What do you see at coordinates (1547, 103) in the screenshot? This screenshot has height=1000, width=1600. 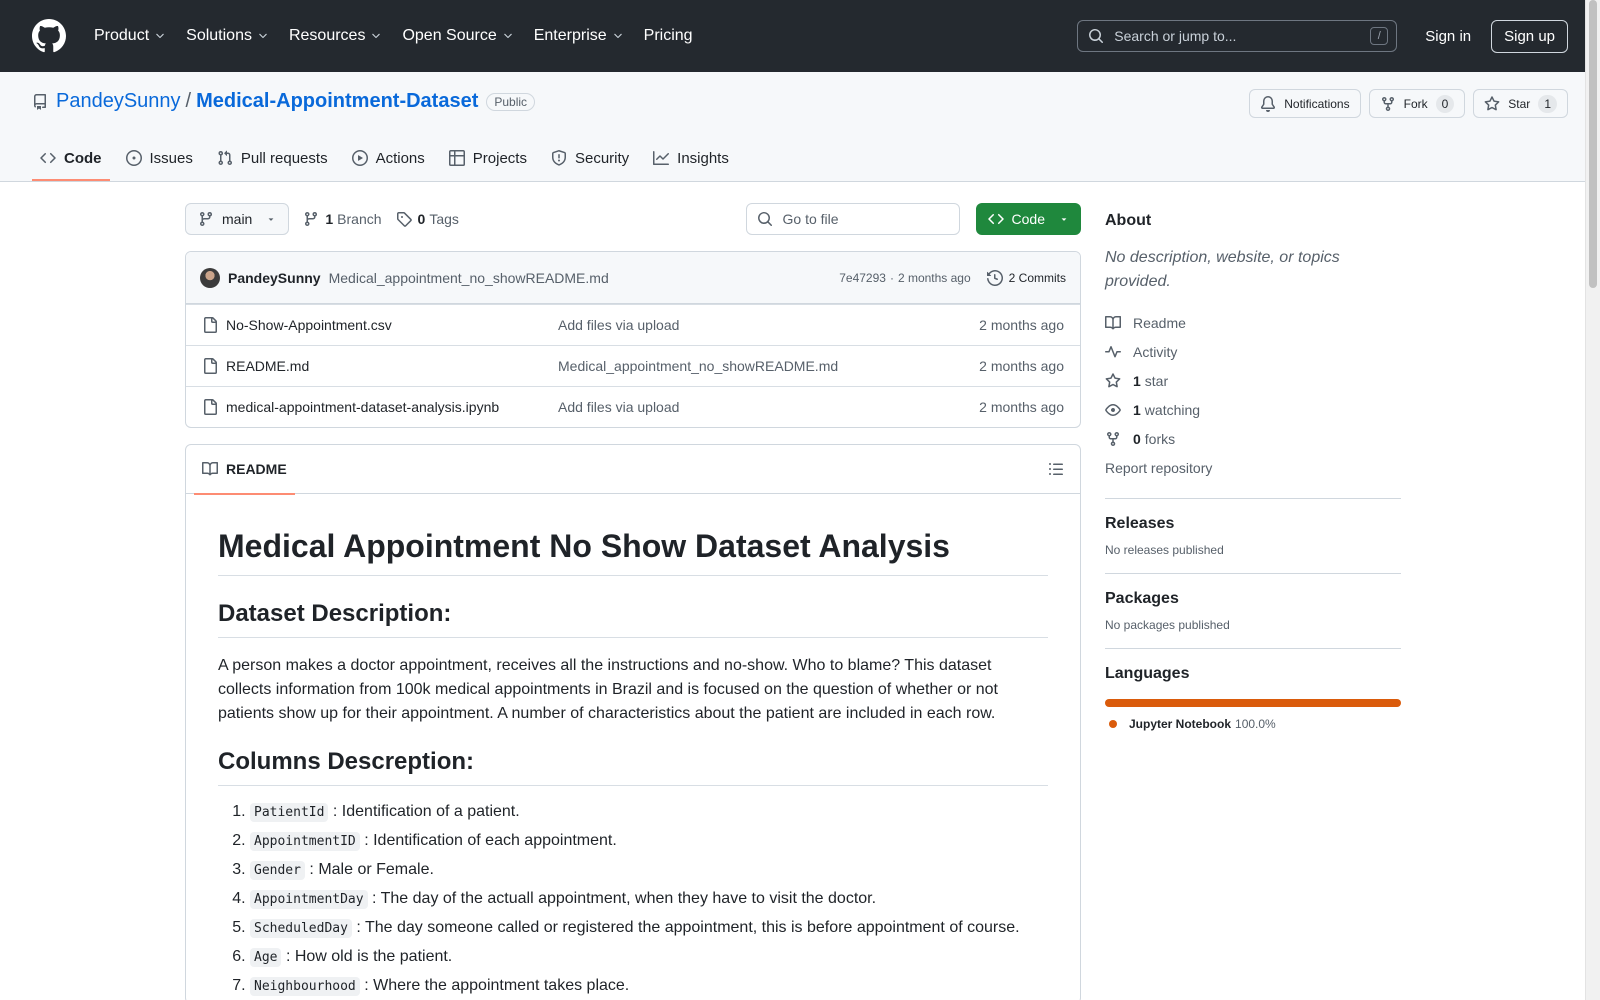 I see `star-counter: 1` at bounding box center [1547, 103].